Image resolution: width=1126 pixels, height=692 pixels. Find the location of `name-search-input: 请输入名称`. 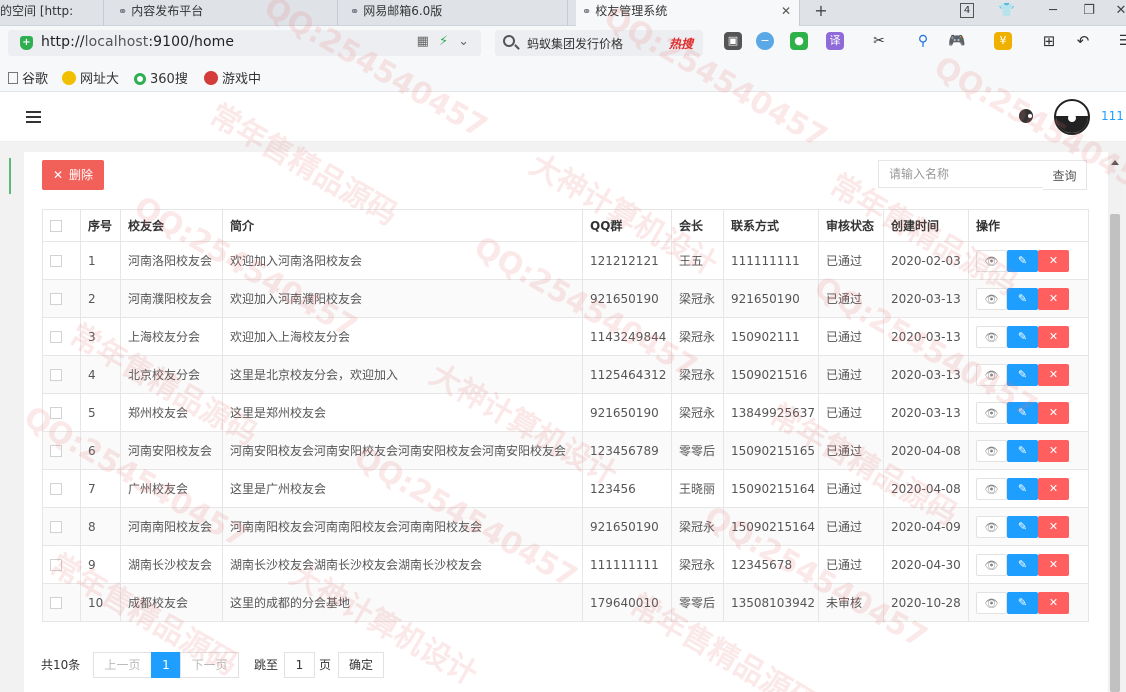

name-search-input: 请输入名称 is located at coordinates (961, 174).